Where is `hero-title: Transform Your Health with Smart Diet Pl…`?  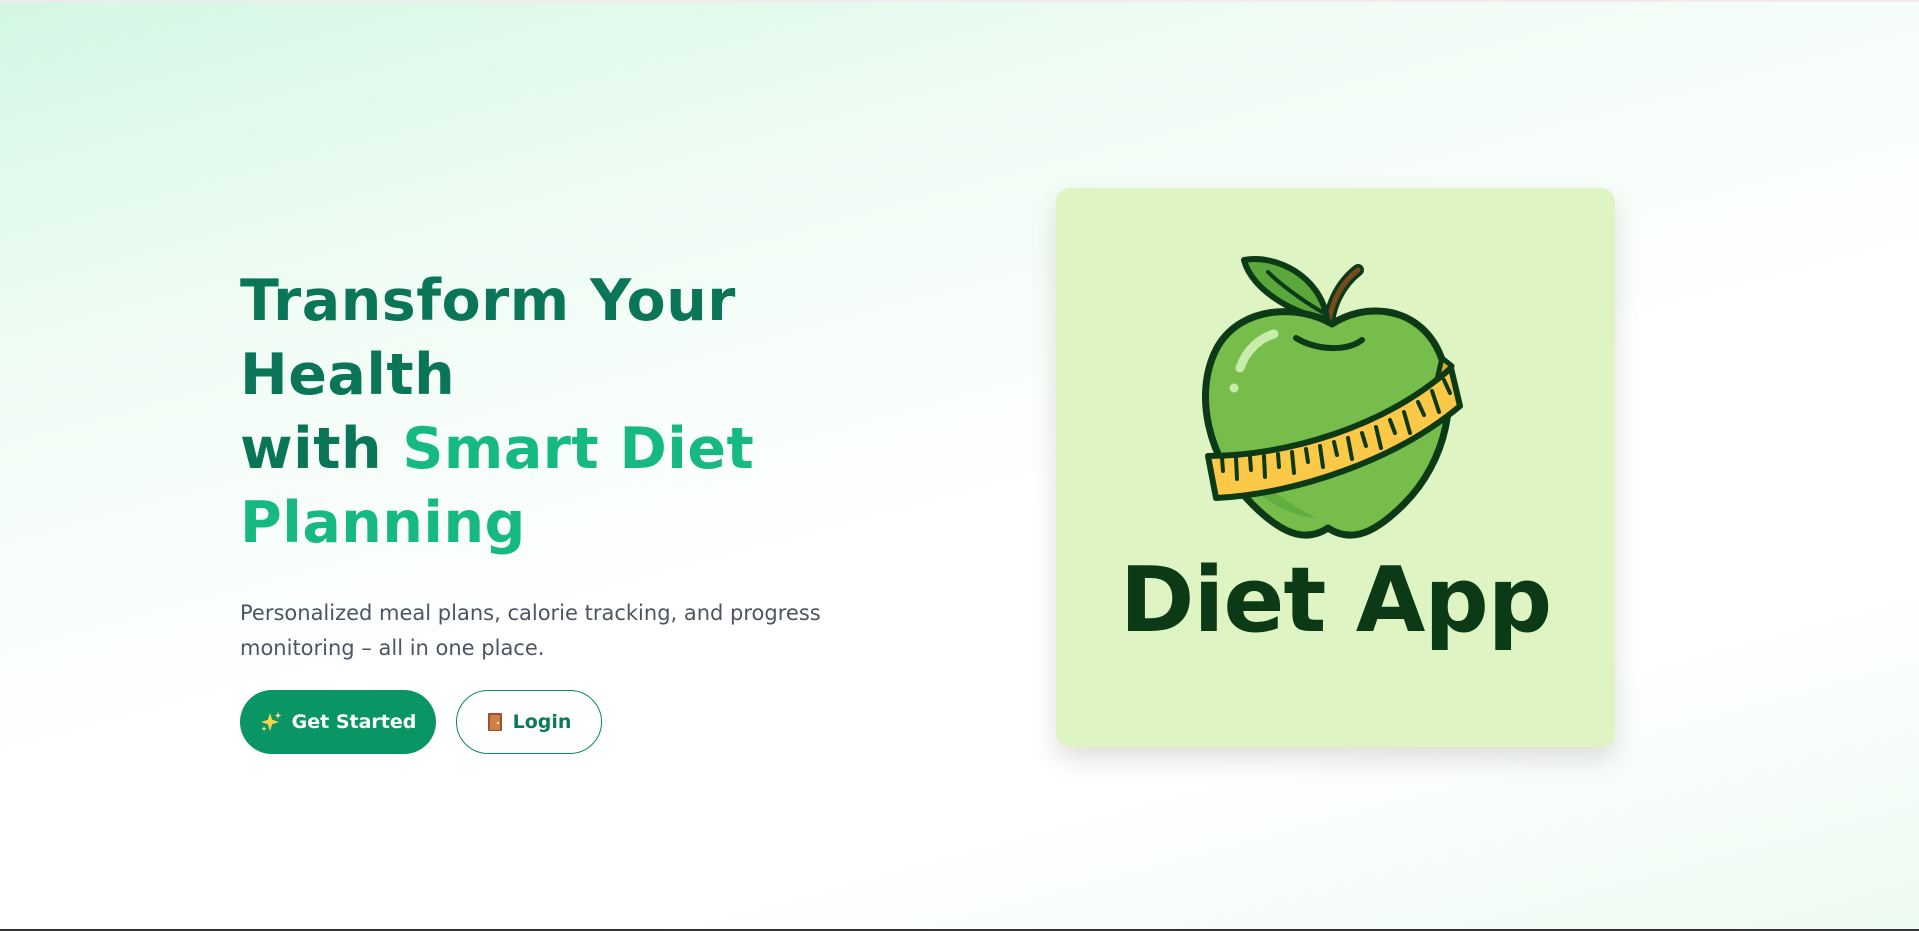
hero-title: Transform Your Health with Smart Diet Pl… is located at coordinates (600, 412).